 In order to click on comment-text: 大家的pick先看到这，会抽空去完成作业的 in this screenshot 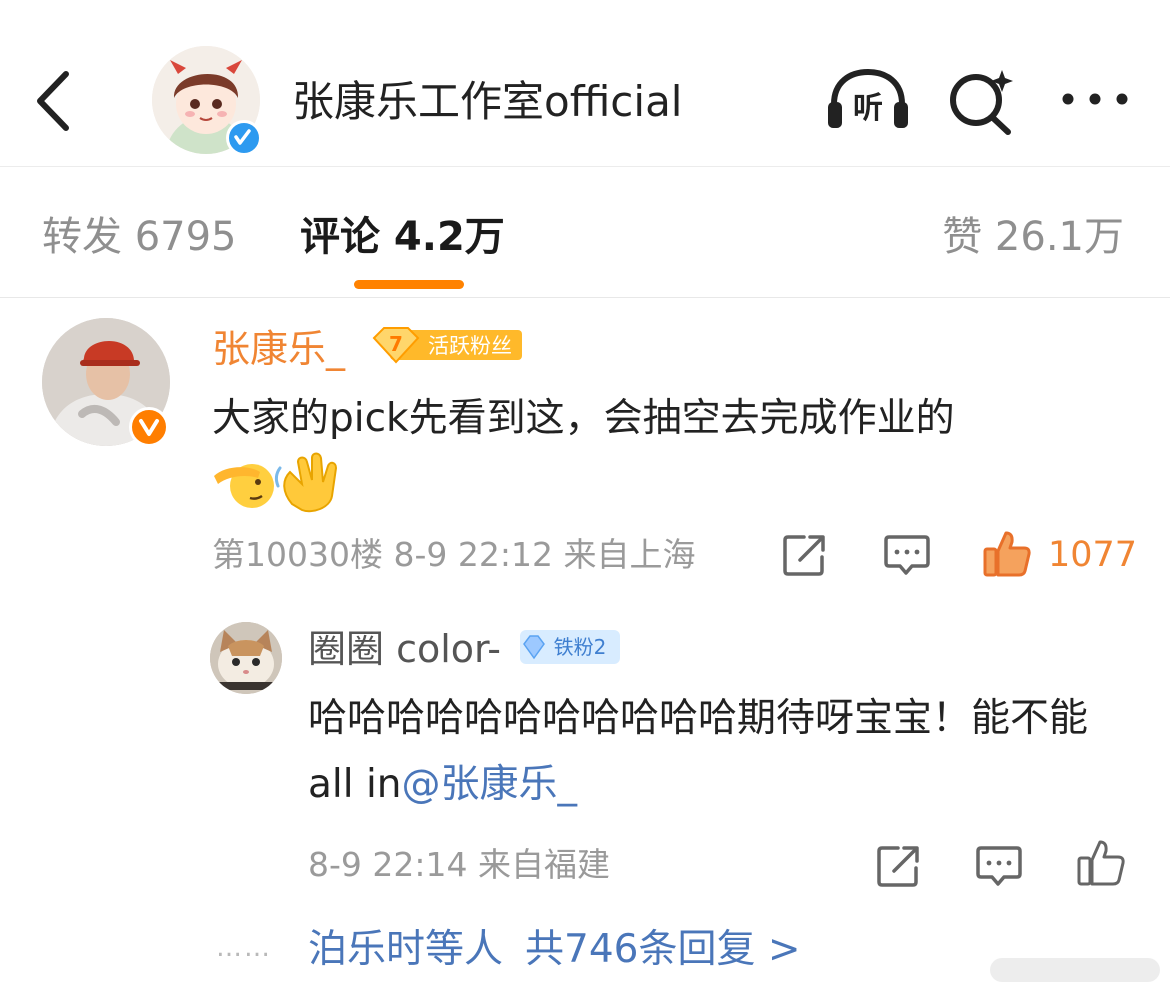, I will do `click(583, 418)`.